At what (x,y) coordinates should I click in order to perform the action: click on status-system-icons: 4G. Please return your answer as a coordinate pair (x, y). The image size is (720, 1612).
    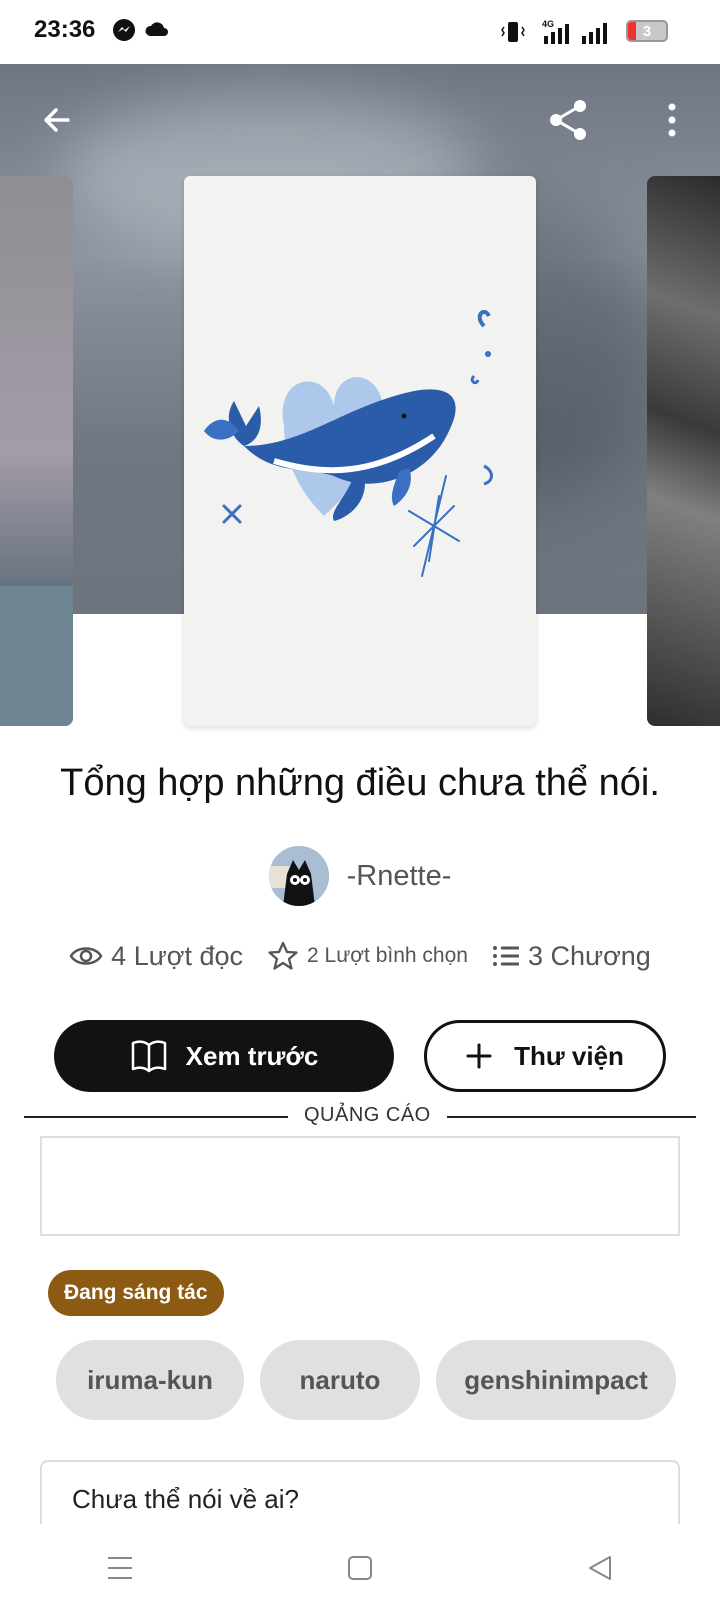
    Looking at the image, I should click on (555, 32).